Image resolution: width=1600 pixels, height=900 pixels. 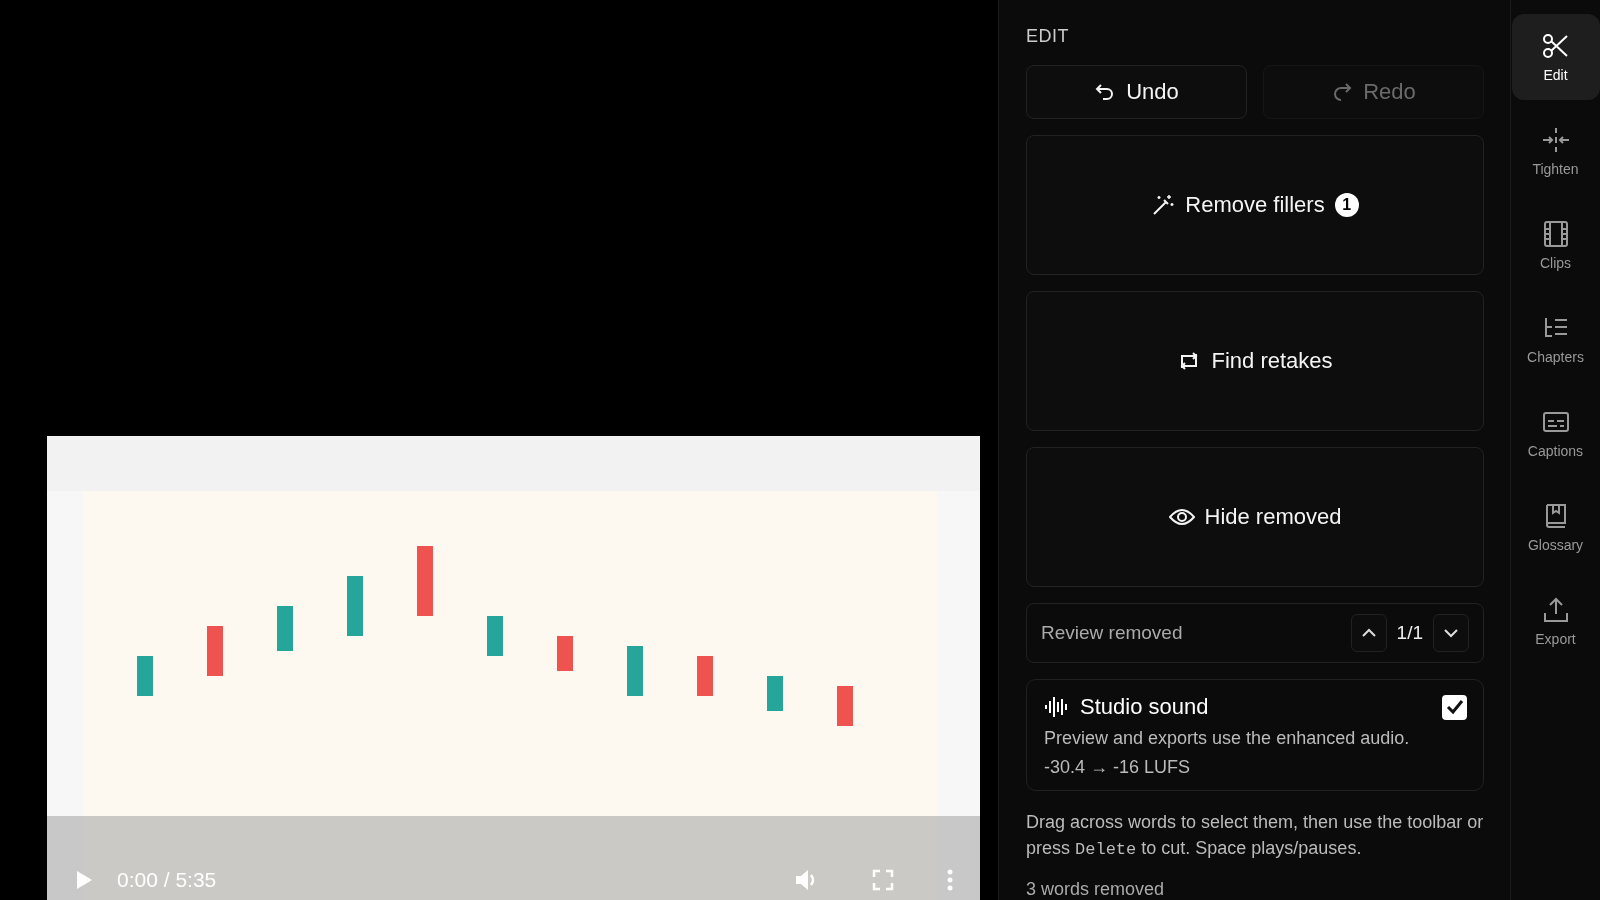 What do you see at coordinates (1555, 621) in the screenshot?
I see `rail-tab: Export` at bounding box center [1555, 621].